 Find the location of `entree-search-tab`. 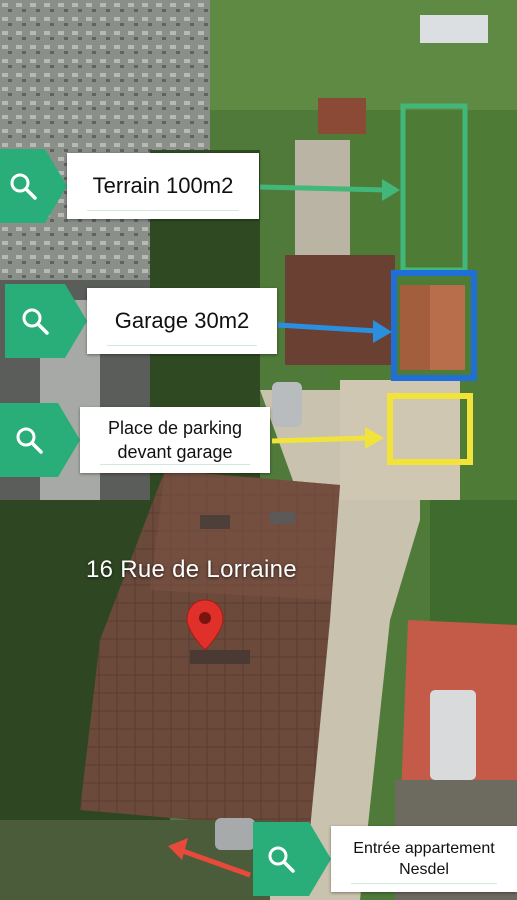

entree-search-tab is located at coordinates (292, 859).